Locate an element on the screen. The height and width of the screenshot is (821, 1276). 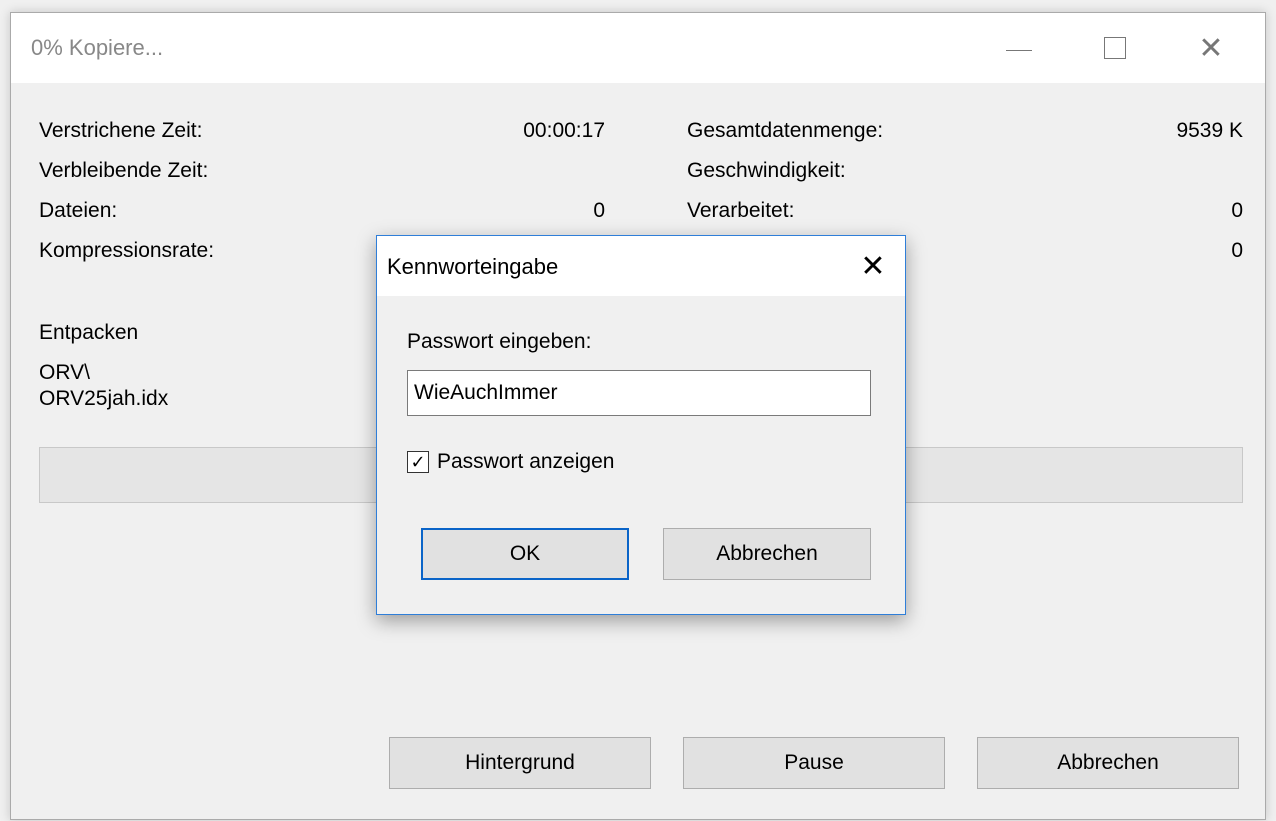
files-label: Dateien: is located at coordinates (78, 210).